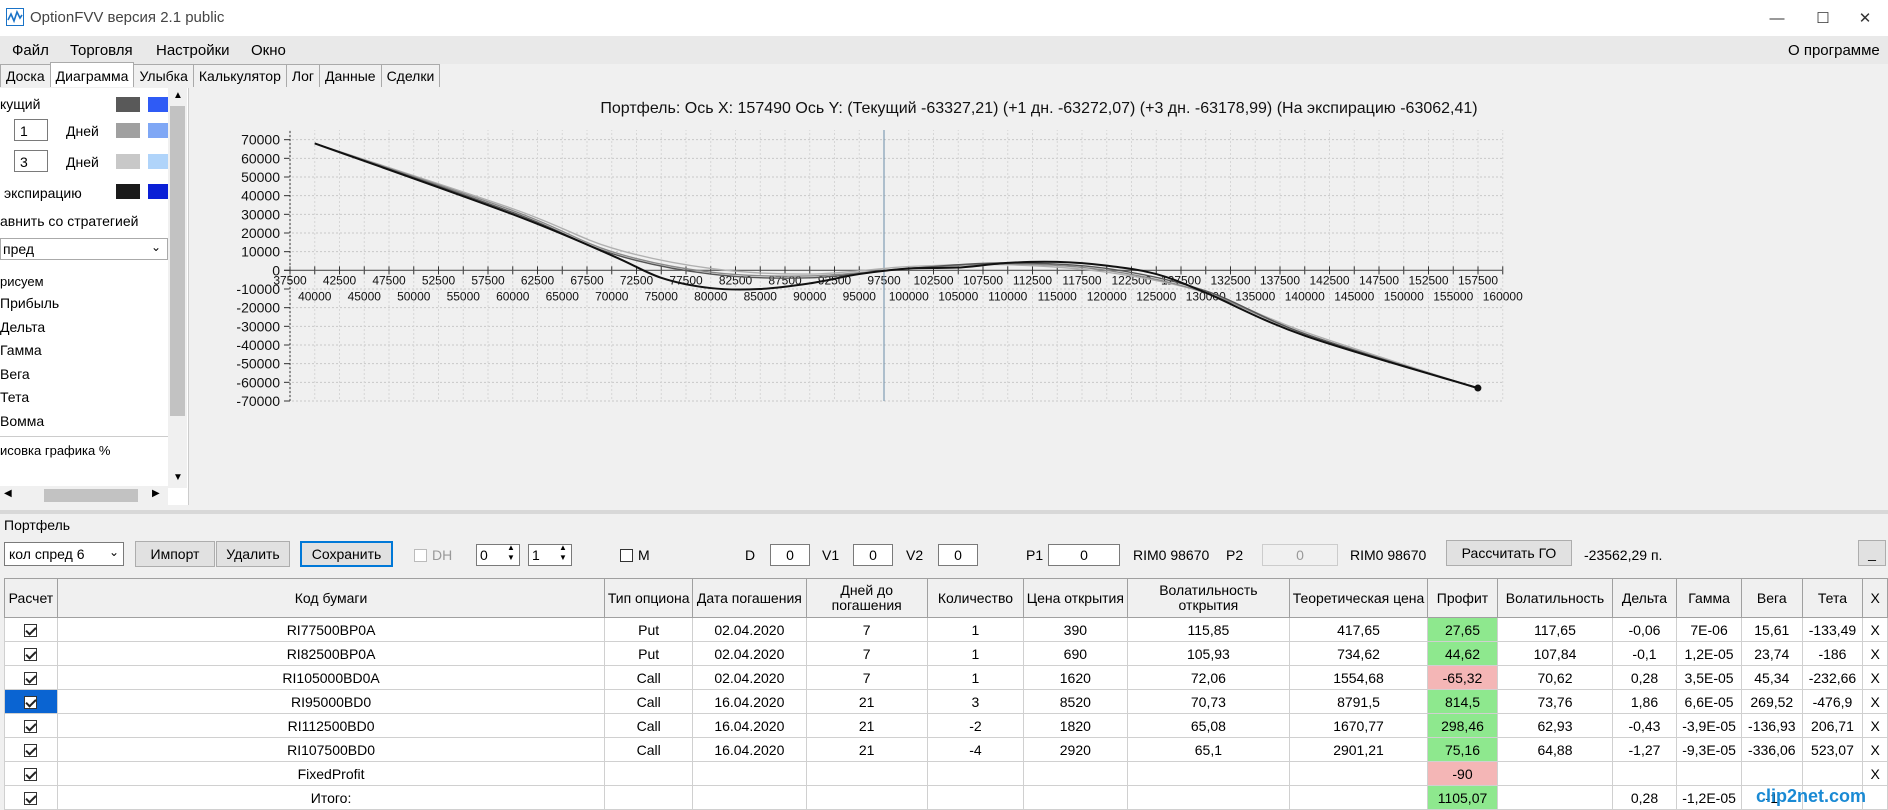 This screenshot has height=810, width=1888. I want to click on p1-input: 0, so click(1084, 555).